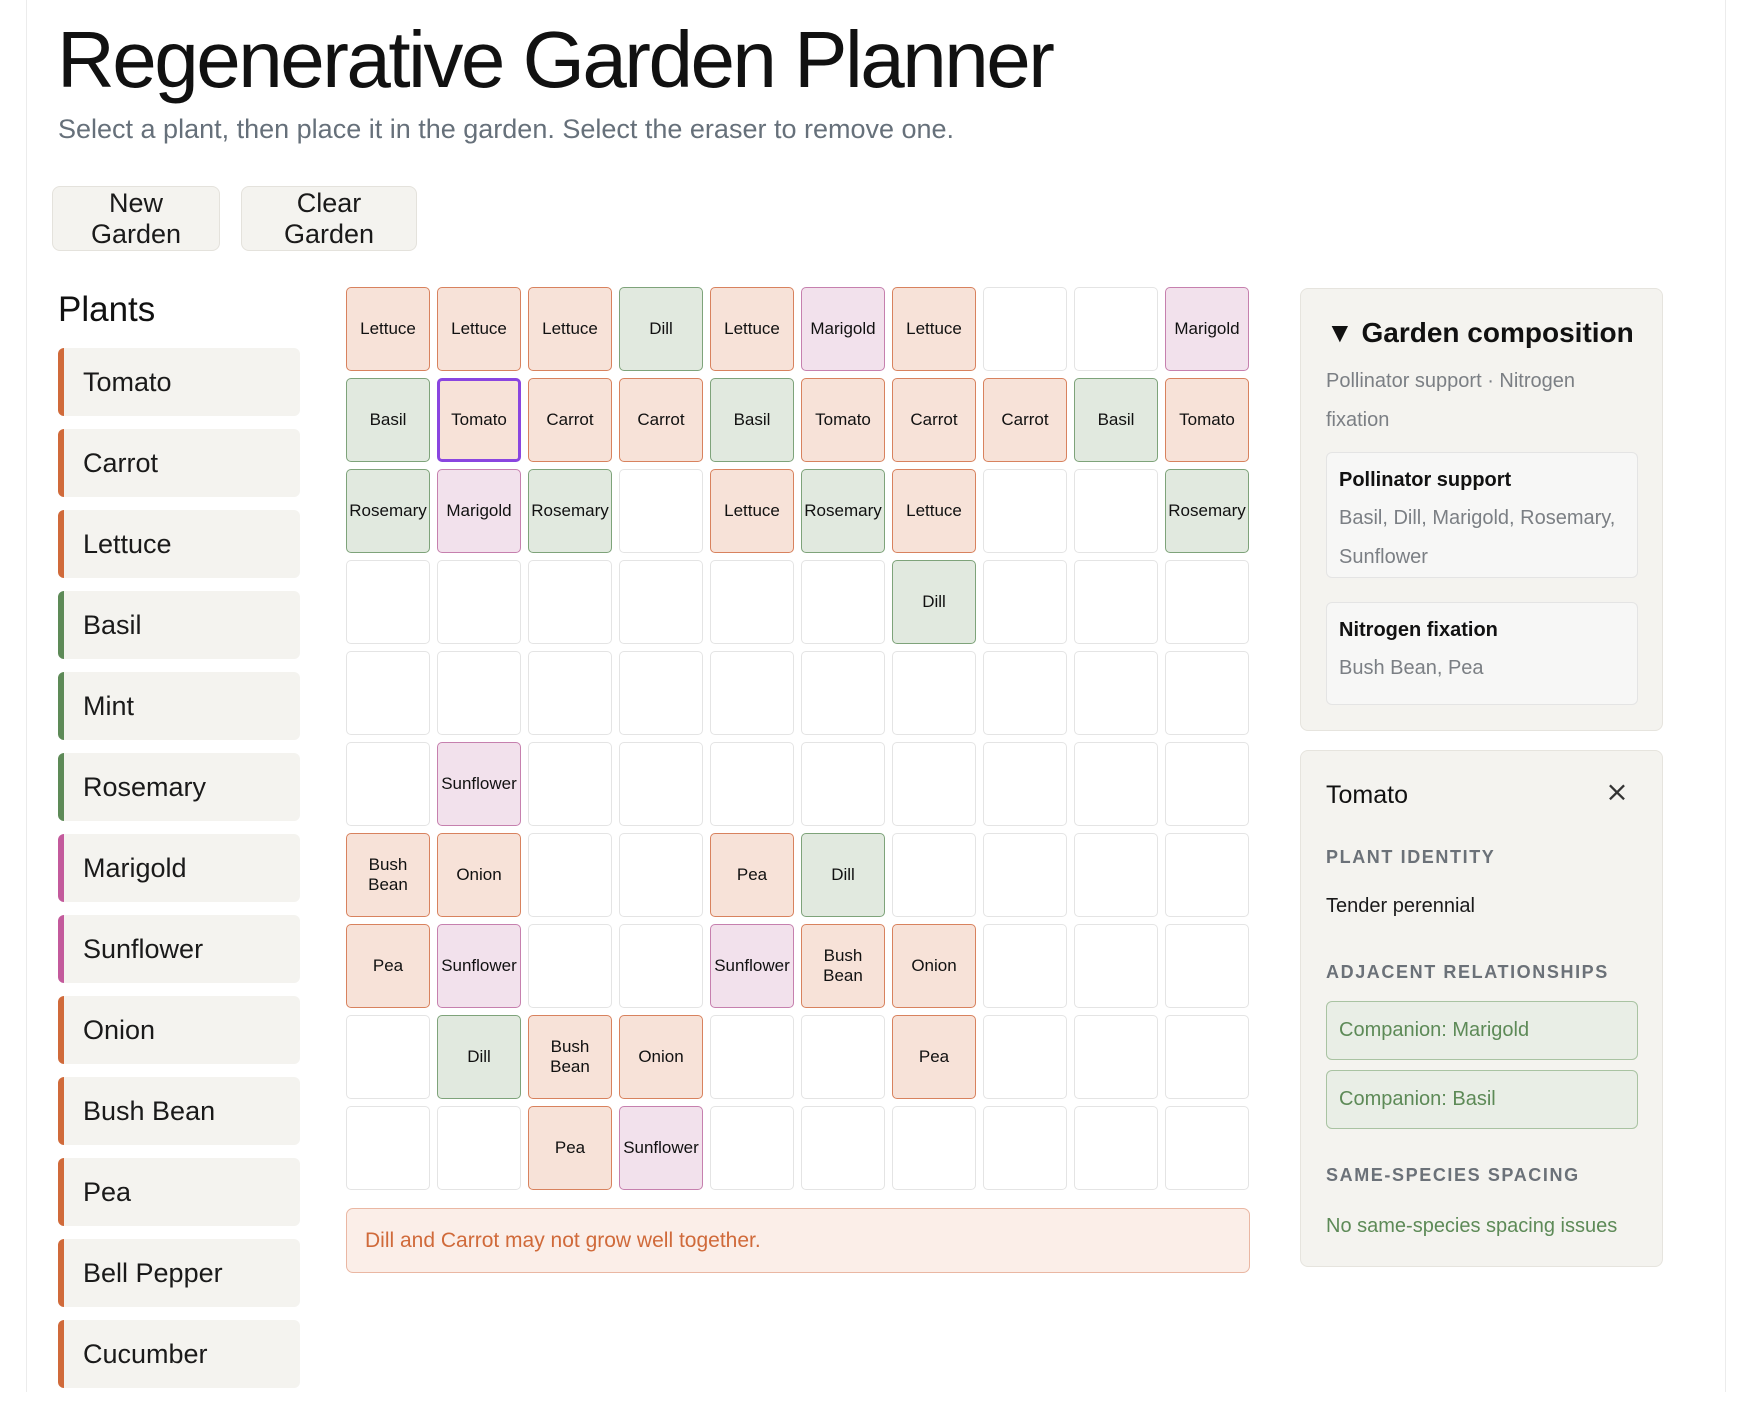 This screenshot has width=1752, height=1401. I want to click on plant-item-lettuce: Lettuce, so click(179, 544).